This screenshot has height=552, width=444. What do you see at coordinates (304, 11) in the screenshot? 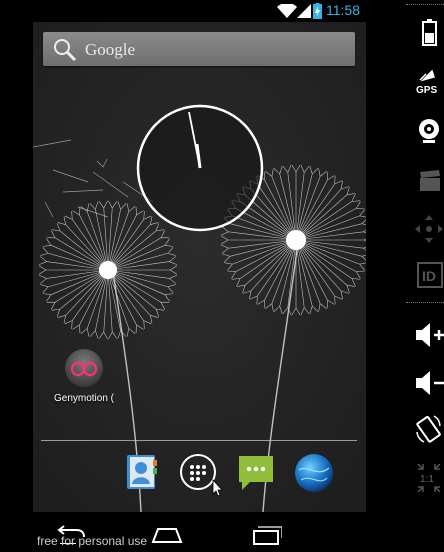
I see `signal-icon` at bounding box center [304, 11].